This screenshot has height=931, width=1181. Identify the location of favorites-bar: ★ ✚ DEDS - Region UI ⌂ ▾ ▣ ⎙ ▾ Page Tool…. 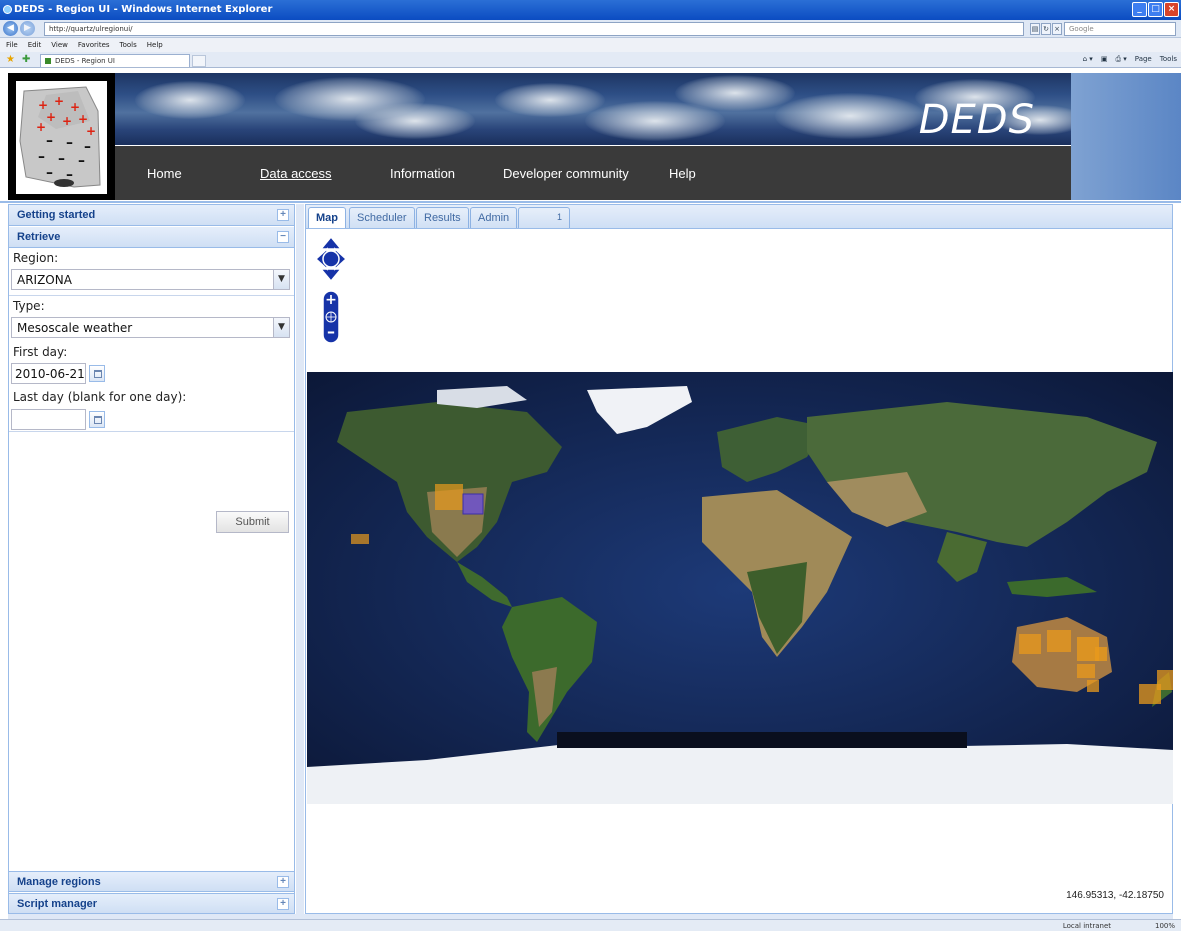
(590, 60).